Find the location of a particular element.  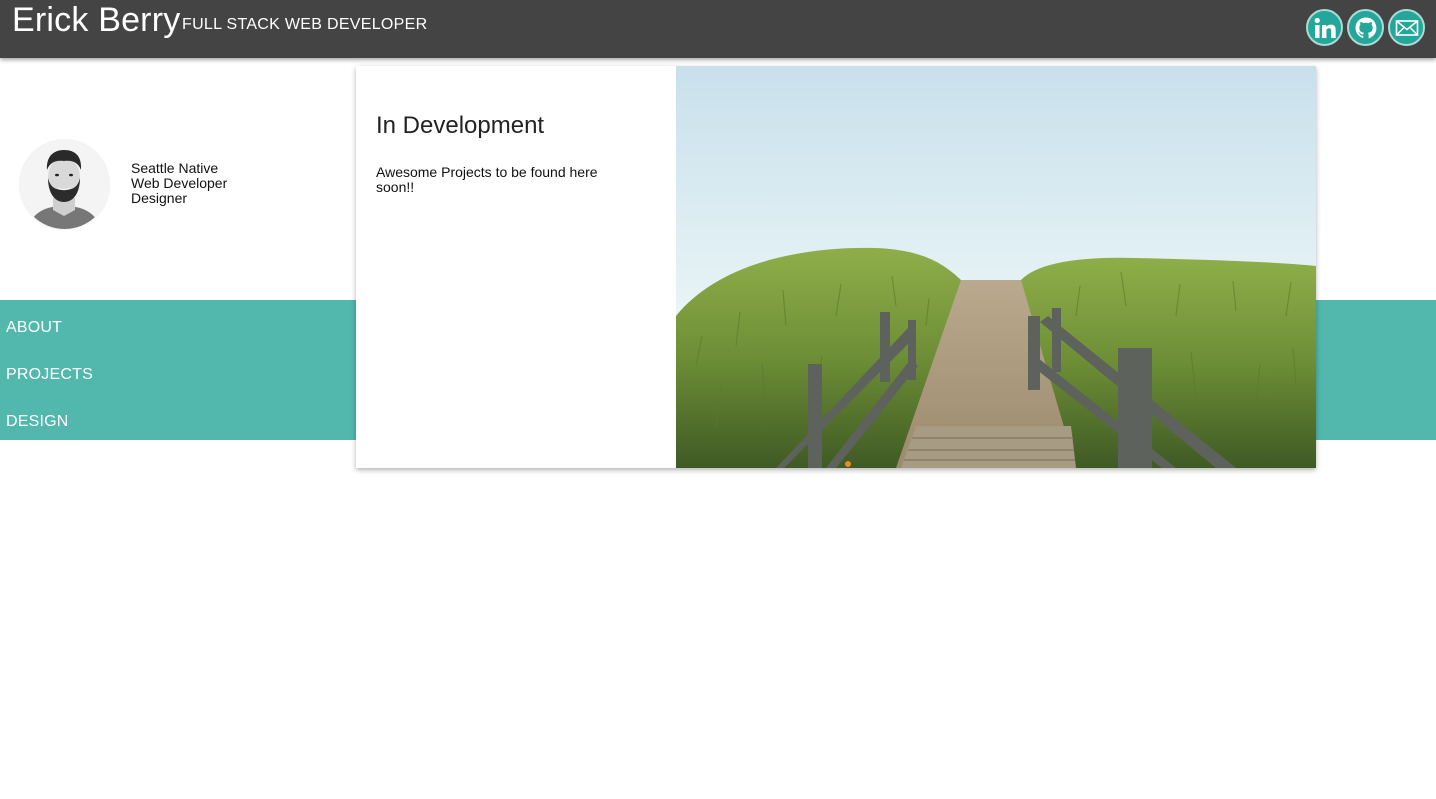

bio-line: Seattle Native is located at coordinates (175, 168).